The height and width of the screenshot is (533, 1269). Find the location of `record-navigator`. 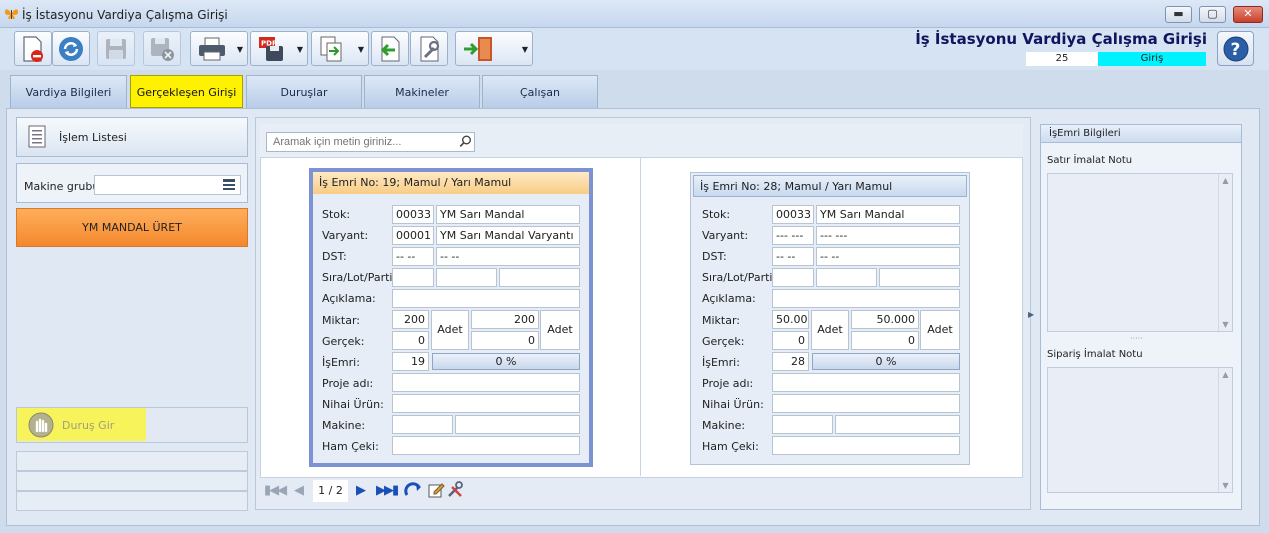

record-navigator is located at coordinates (641, 491).